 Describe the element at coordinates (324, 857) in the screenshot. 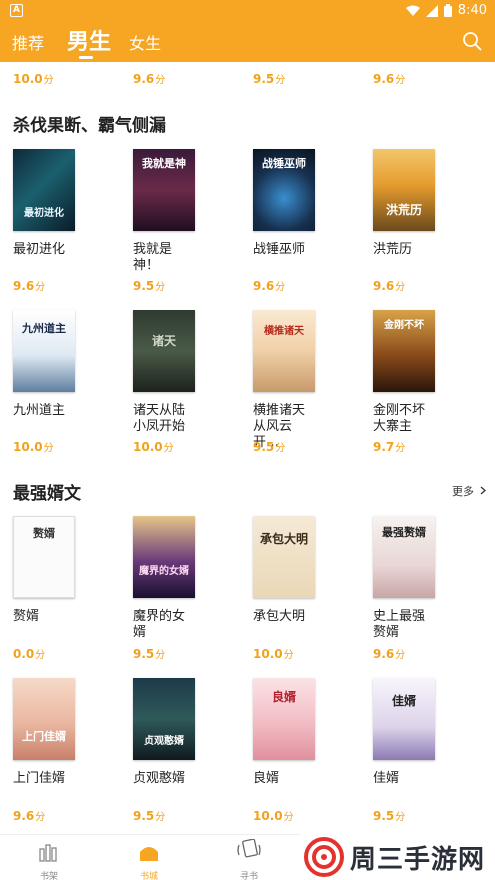

I see `watermark-logo-icon` at that location.